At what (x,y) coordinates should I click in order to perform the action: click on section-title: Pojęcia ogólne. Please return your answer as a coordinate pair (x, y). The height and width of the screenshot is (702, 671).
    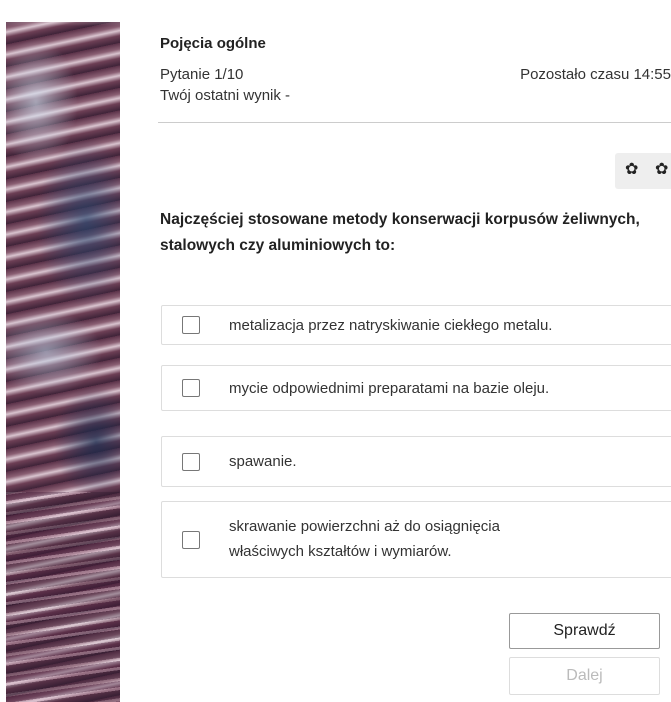
    Looking at the image, I should click on (213, 43).